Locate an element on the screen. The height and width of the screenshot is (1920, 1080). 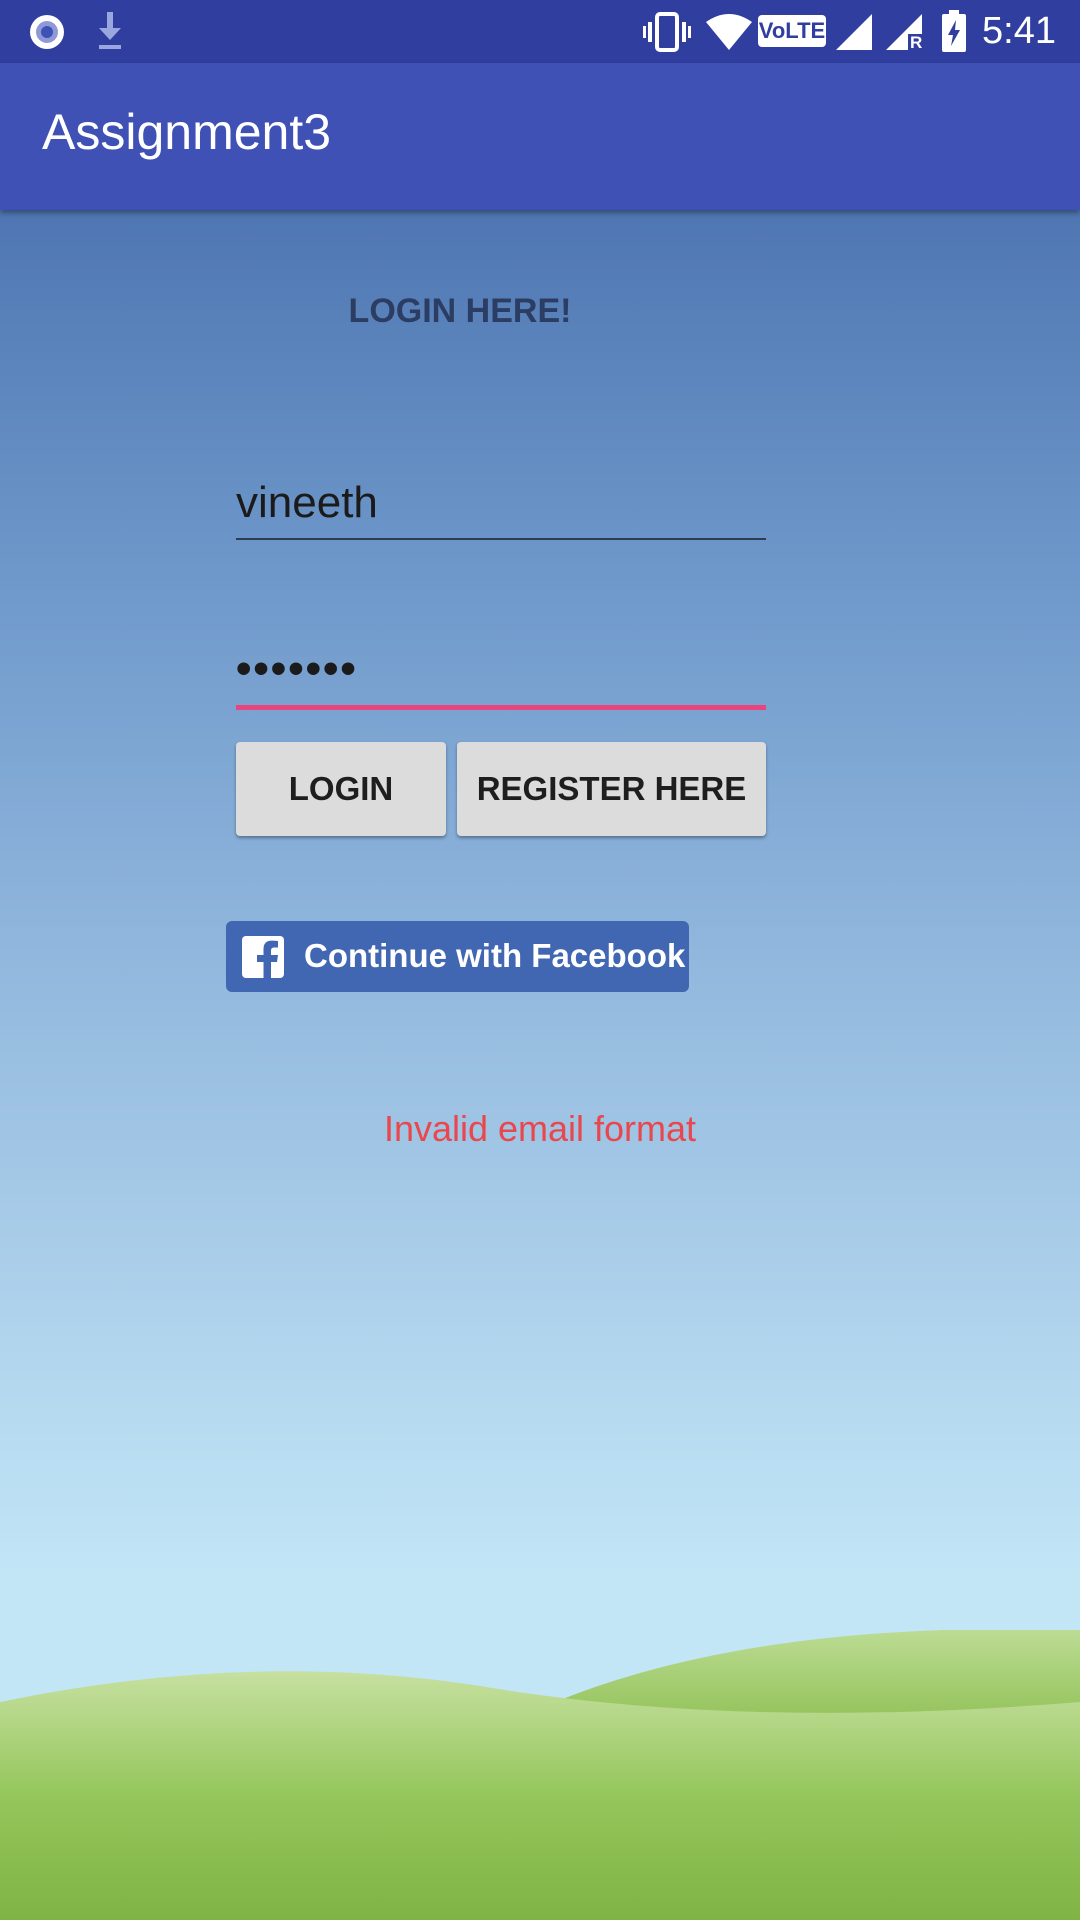
roaming-label: R is located at coordinates (916, 42).